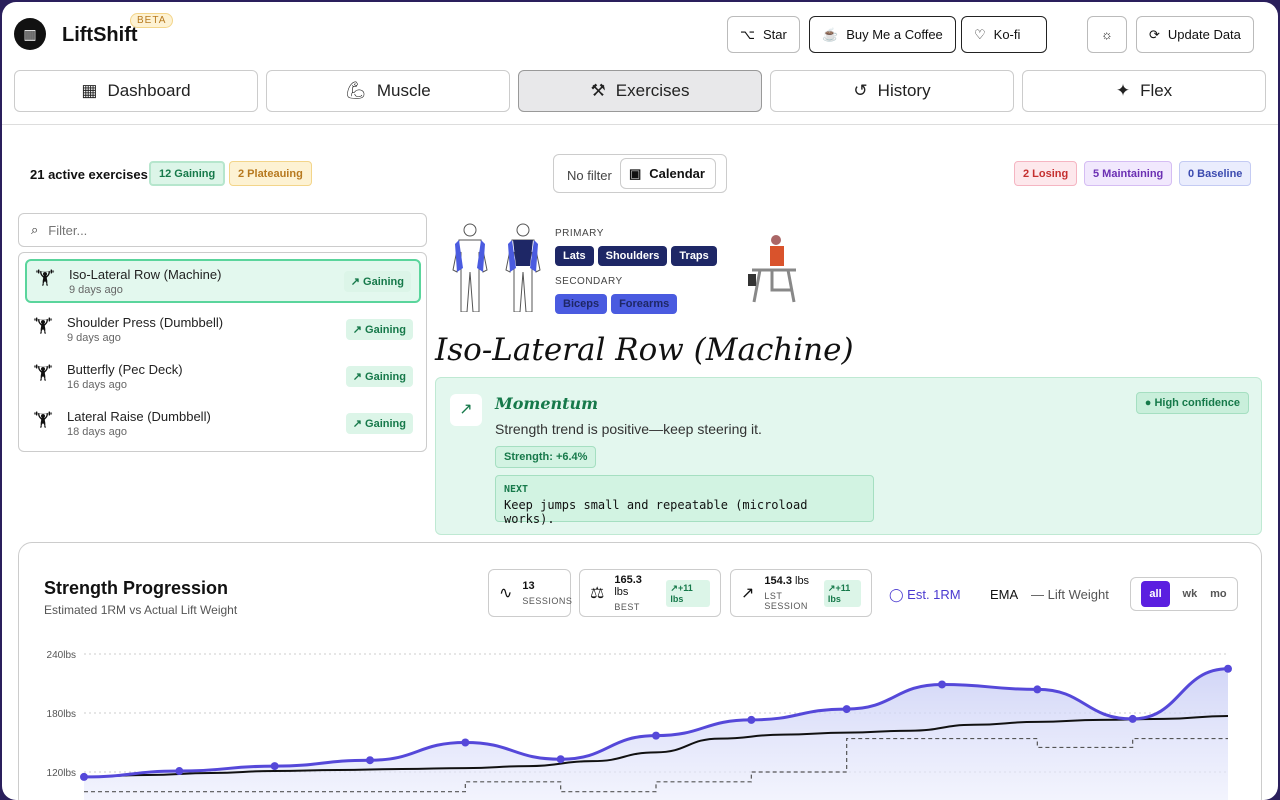  I want to click on tab-dashboard: ▦ Dashboard, so click(136, 91).